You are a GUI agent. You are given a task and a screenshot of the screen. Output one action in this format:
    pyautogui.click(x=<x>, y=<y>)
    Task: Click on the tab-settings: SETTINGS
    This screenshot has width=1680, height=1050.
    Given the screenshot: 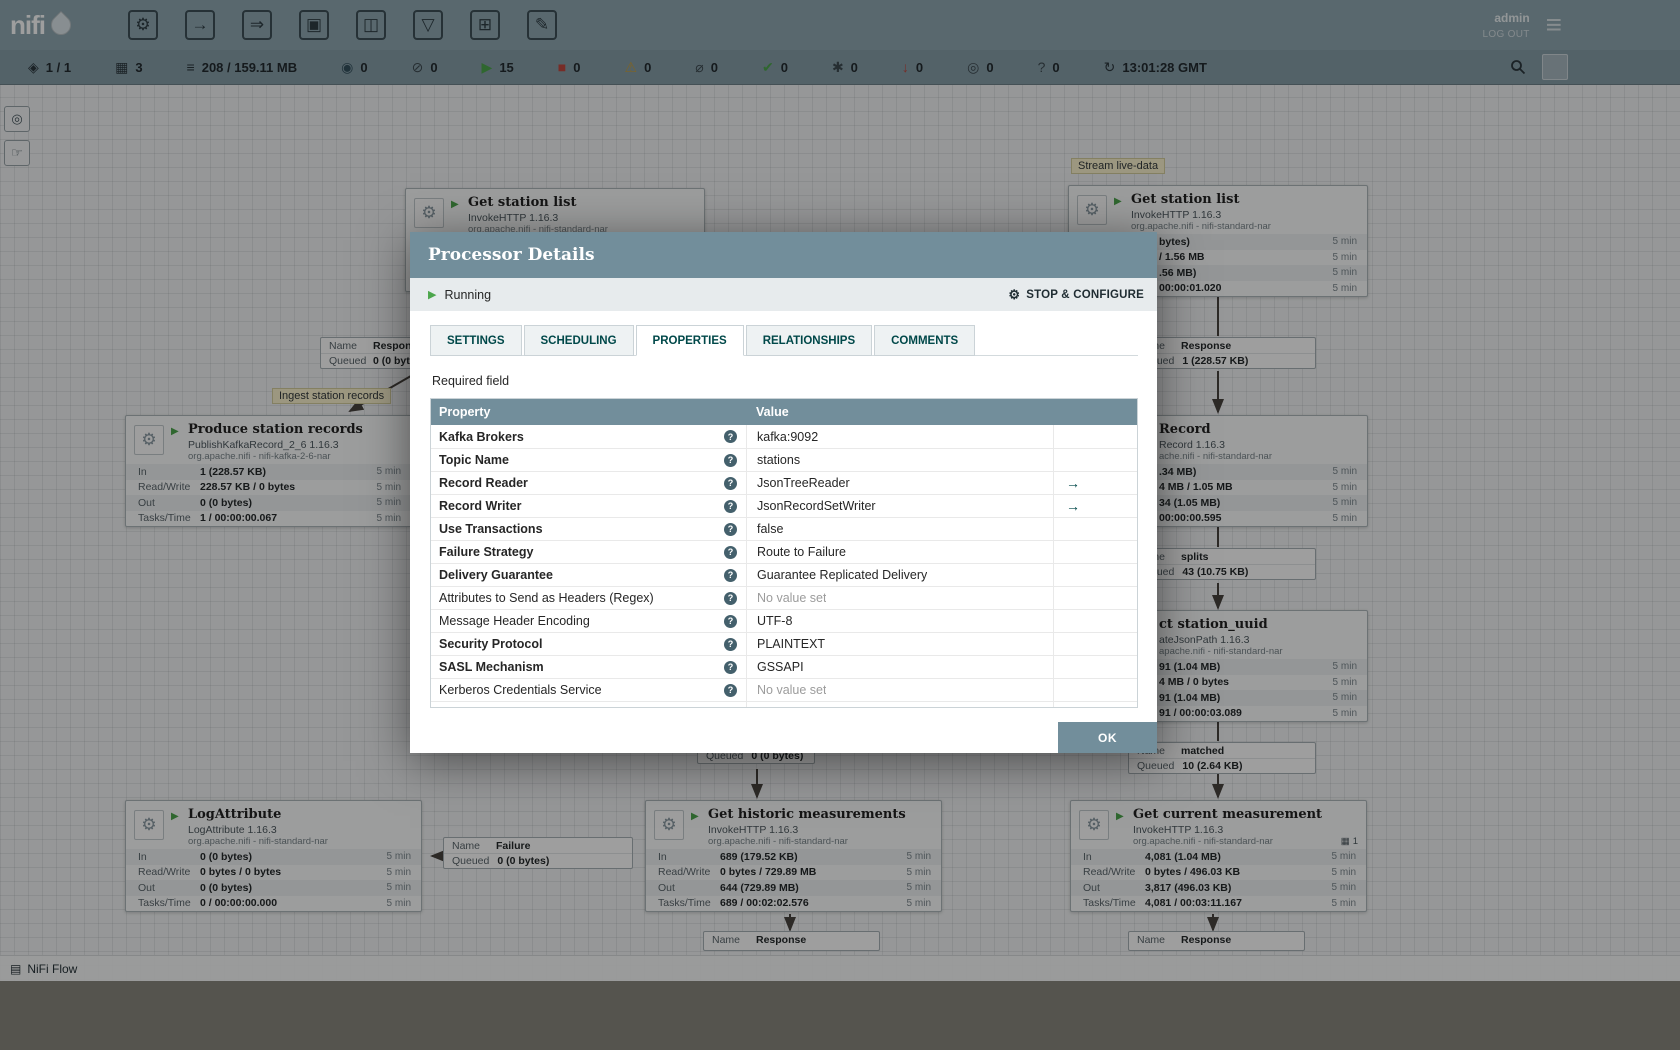 What is the action you would take?
    pyautogui.click(x=476, y=340)
    